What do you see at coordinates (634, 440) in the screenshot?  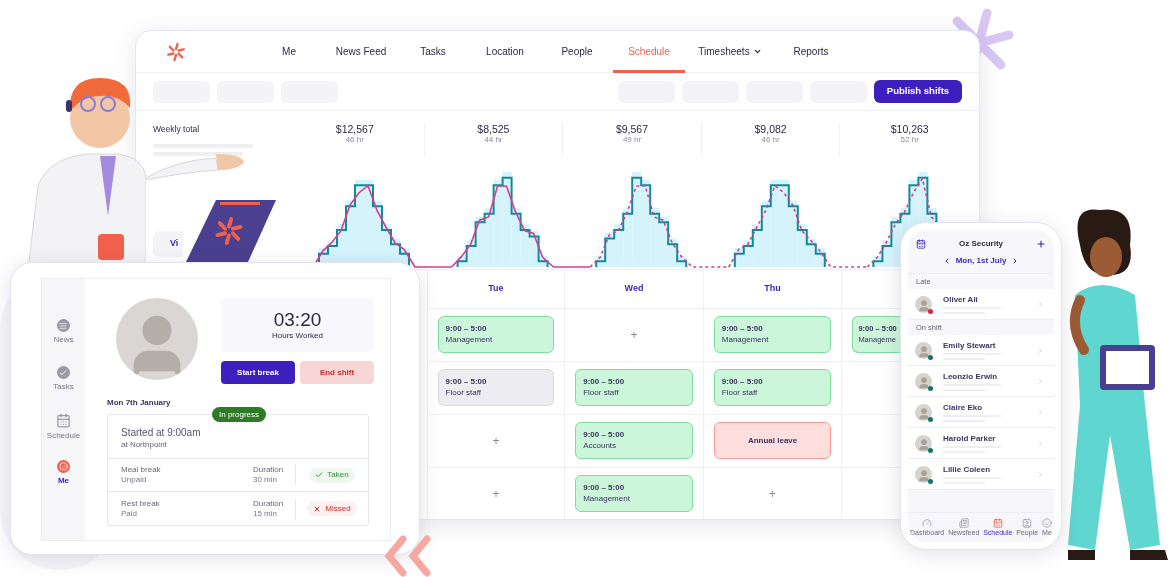 I see `shift-card: 9:00 – 5:00 Accounts` at bounding box center [634, 440].